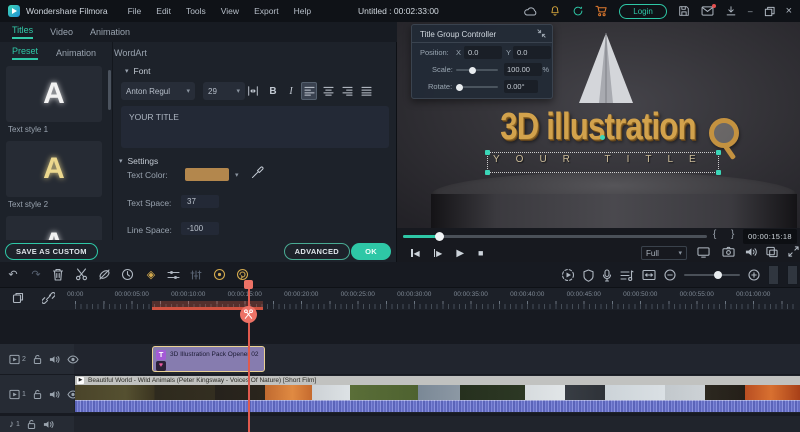  What do you see at coordinates (220, 274) in the screenshot?
I see `color-match-button` at bounding box center [220, 274].